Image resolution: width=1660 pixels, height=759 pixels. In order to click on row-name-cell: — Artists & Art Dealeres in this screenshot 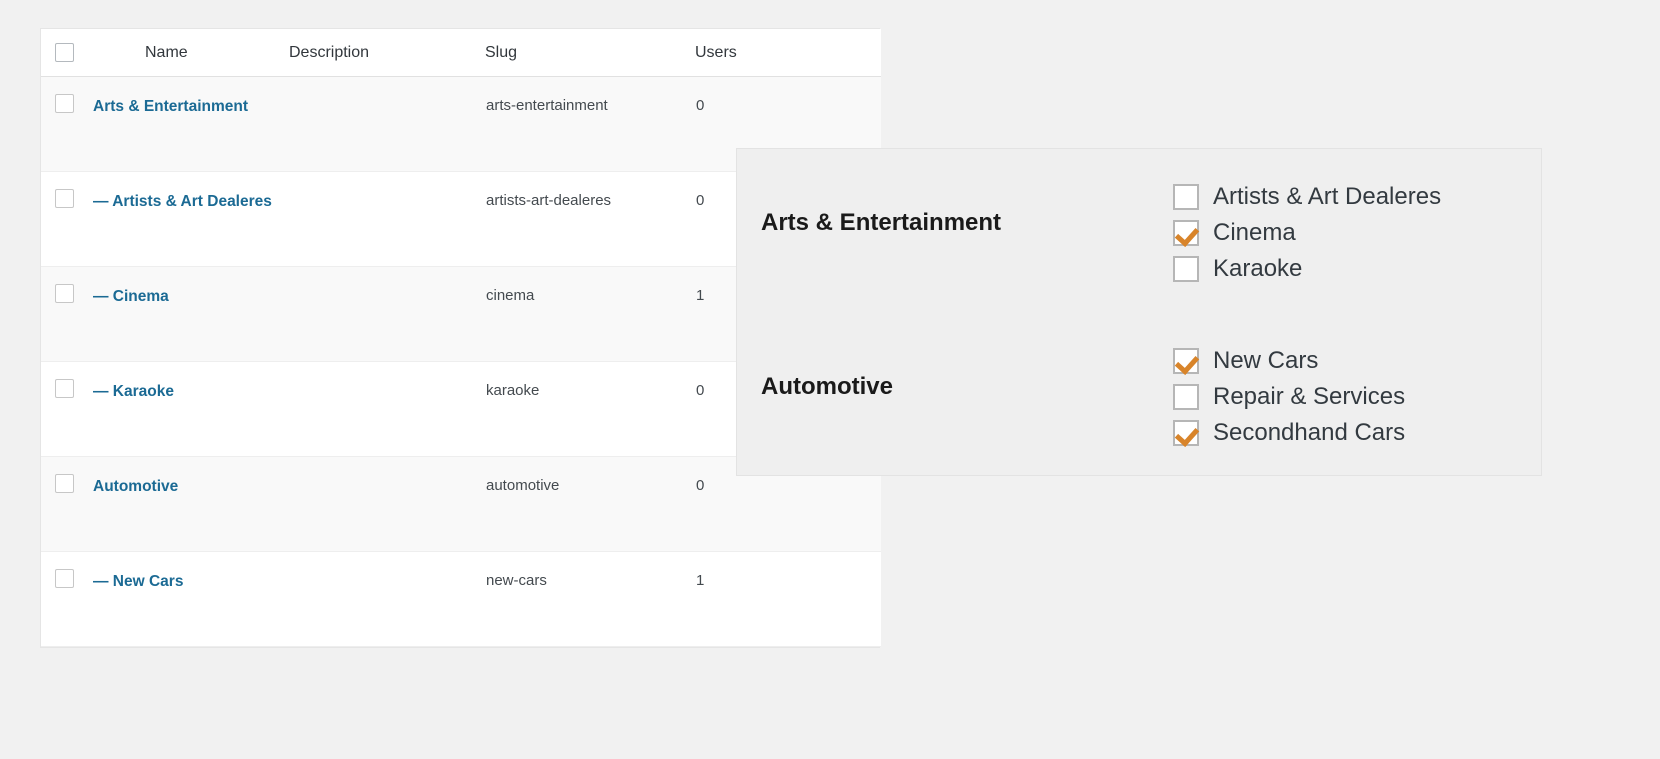, I will do `click(191, 219)`.